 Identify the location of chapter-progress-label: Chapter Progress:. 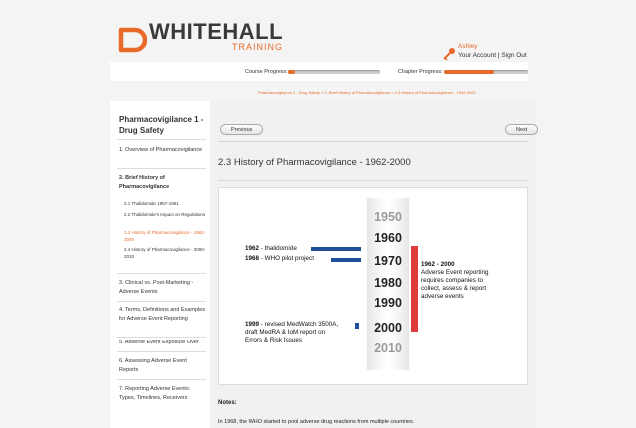
(420, 72).